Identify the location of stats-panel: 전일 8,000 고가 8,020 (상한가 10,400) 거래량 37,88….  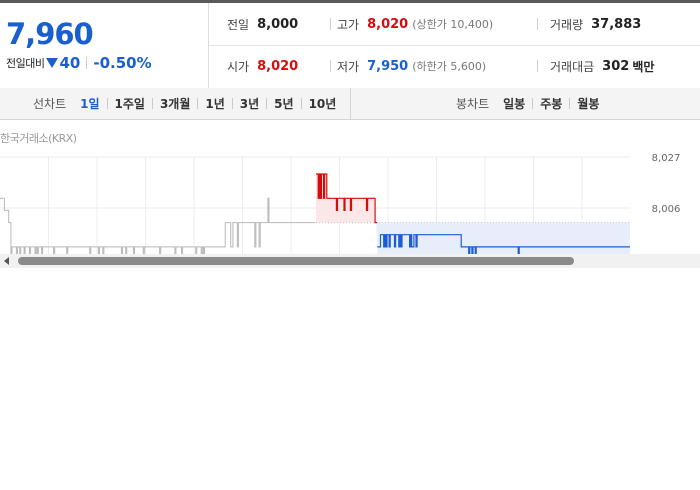
(454, 45).